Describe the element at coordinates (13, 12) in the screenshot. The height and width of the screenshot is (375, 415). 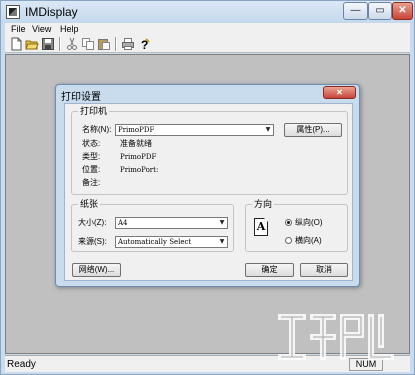
I see `app-icon` at that location.